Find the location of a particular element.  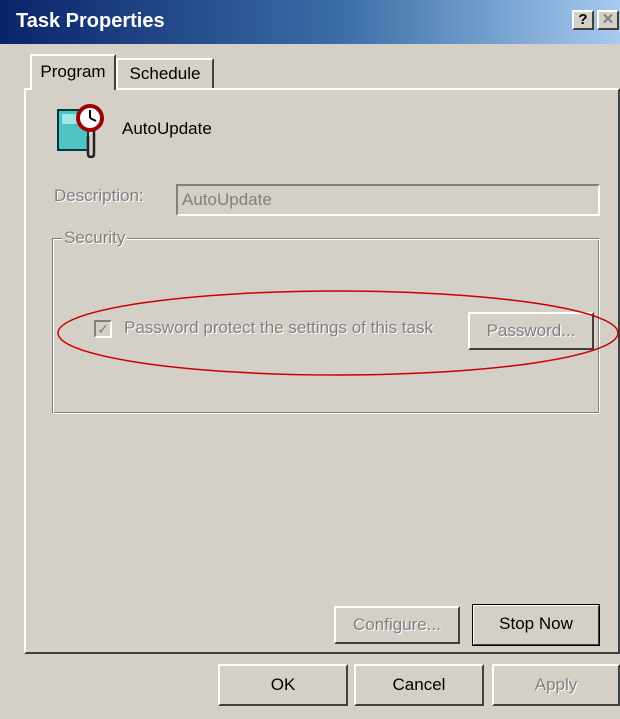

stop-now-button: Stop Now is located at coordinates (536, 625).